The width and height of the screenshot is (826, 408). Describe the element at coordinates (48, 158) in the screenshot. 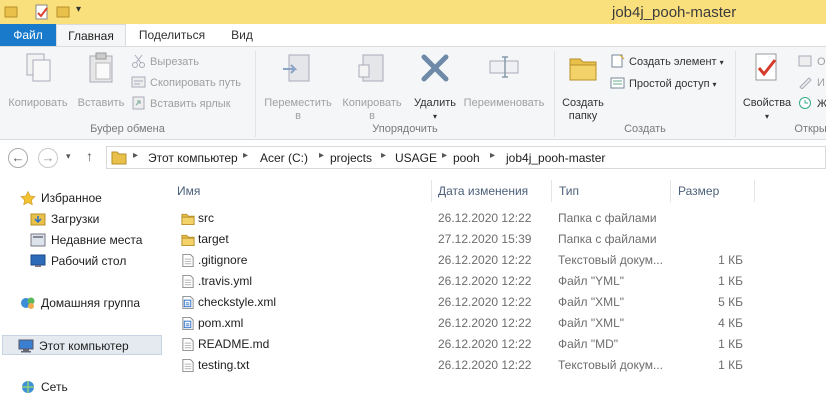

I see `forward-button: →` at that location.